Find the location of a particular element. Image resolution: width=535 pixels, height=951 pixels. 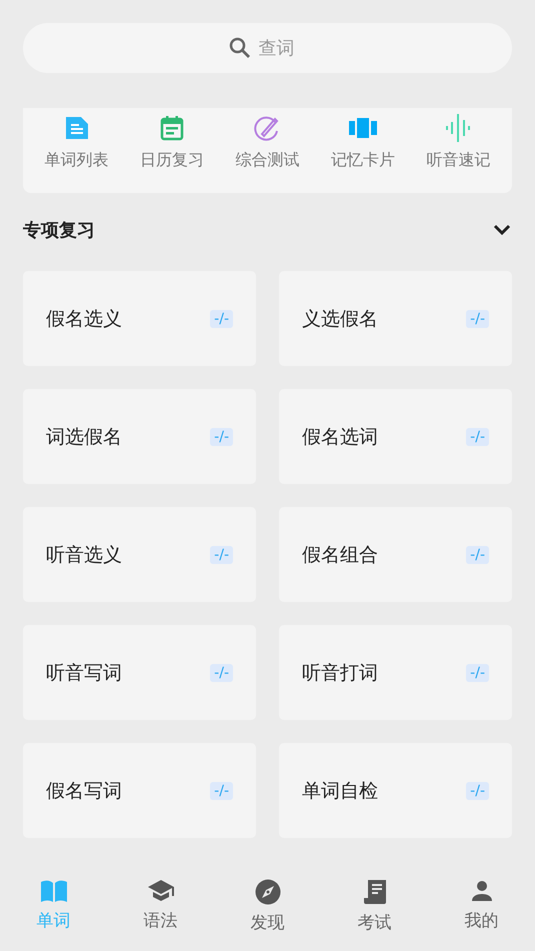

shortcut-label: 听音速记 is located at coordinates (458, 160).